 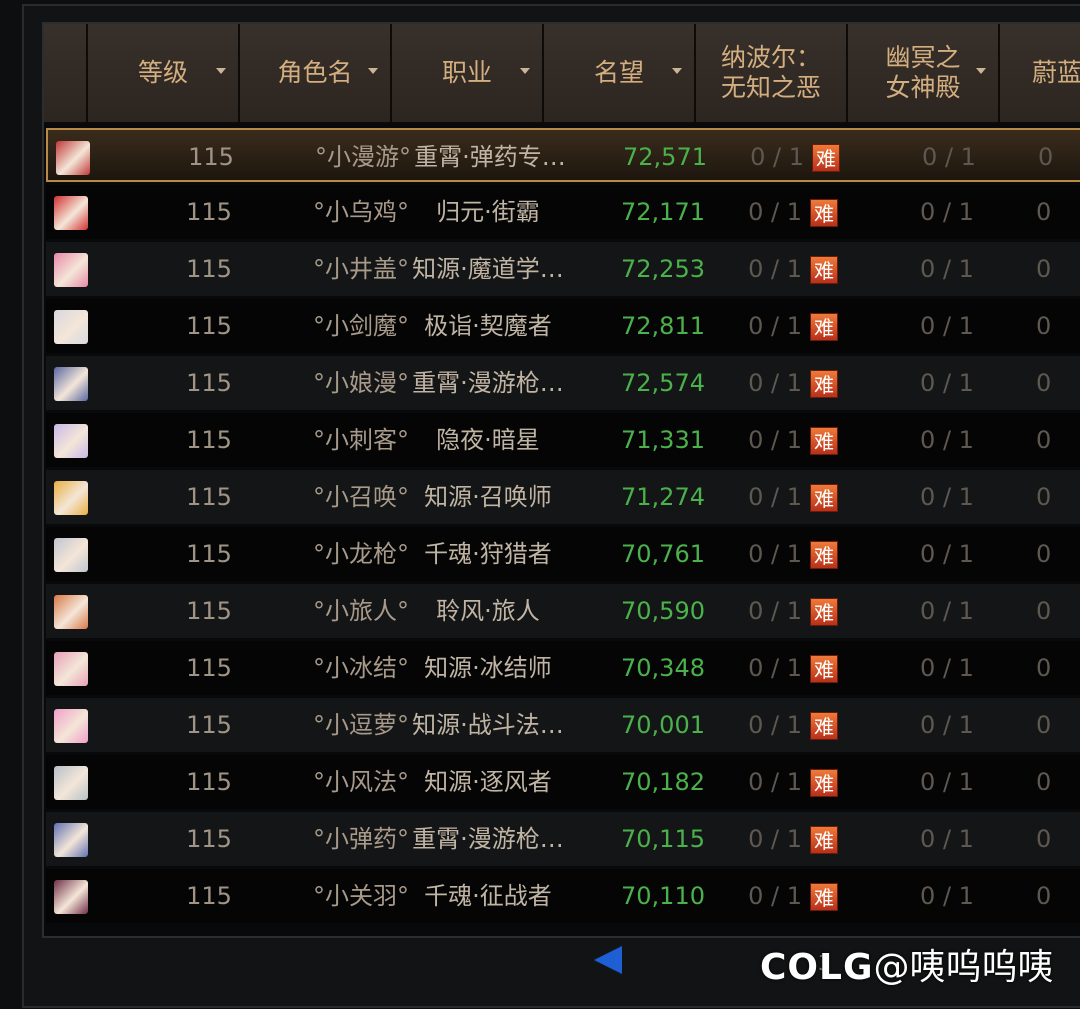 I want to click on job-cell: 知源·逐风者, so click(x=488, y=782).